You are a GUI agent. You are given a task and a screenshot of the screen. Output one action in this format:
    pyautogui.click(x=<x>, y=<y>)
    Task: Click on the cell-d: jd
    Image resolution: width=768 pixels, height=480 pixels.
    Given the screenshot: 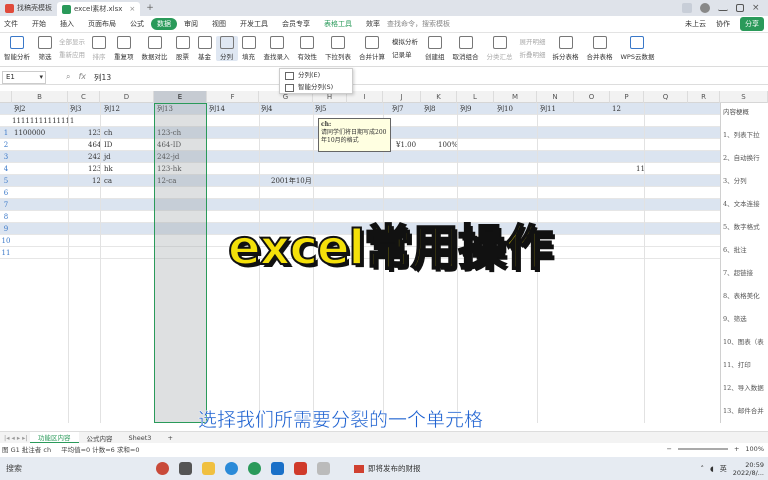 What is the action you would take?
    pyautogui.click(x=107, y=157)
    